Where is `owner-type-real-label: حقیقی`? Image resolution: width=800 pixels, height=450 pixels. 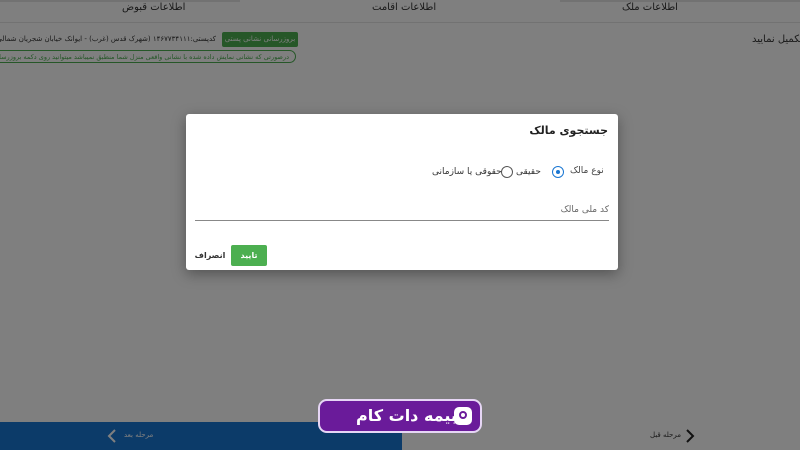
owner-type-real-label: حقیقی is located at coordinates (528, 172).